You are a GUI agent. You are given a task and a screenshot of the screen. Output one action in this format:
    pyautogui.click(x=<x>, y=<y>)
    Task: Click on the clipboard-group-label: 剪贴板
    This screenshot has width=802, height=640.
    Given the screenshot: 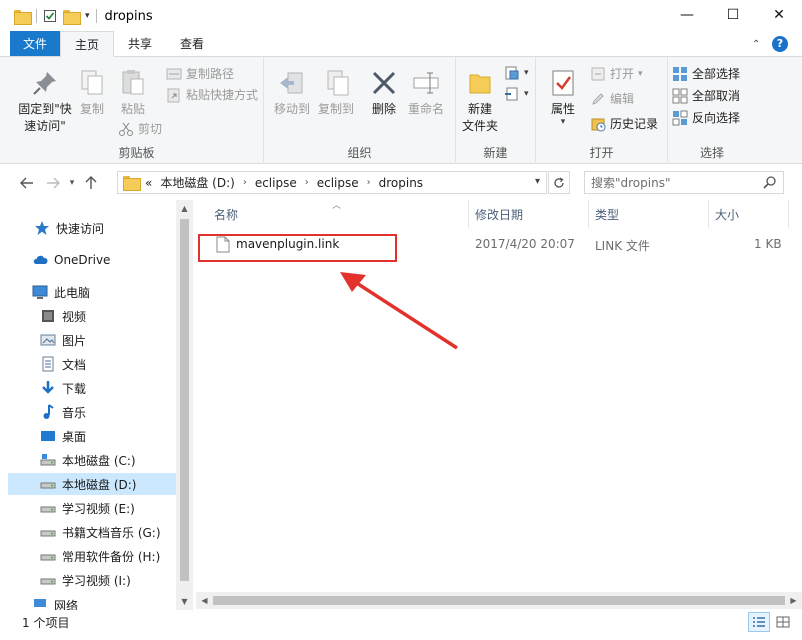 What is the action you would take?
    pyautogui.click(x=136, y=153)
    